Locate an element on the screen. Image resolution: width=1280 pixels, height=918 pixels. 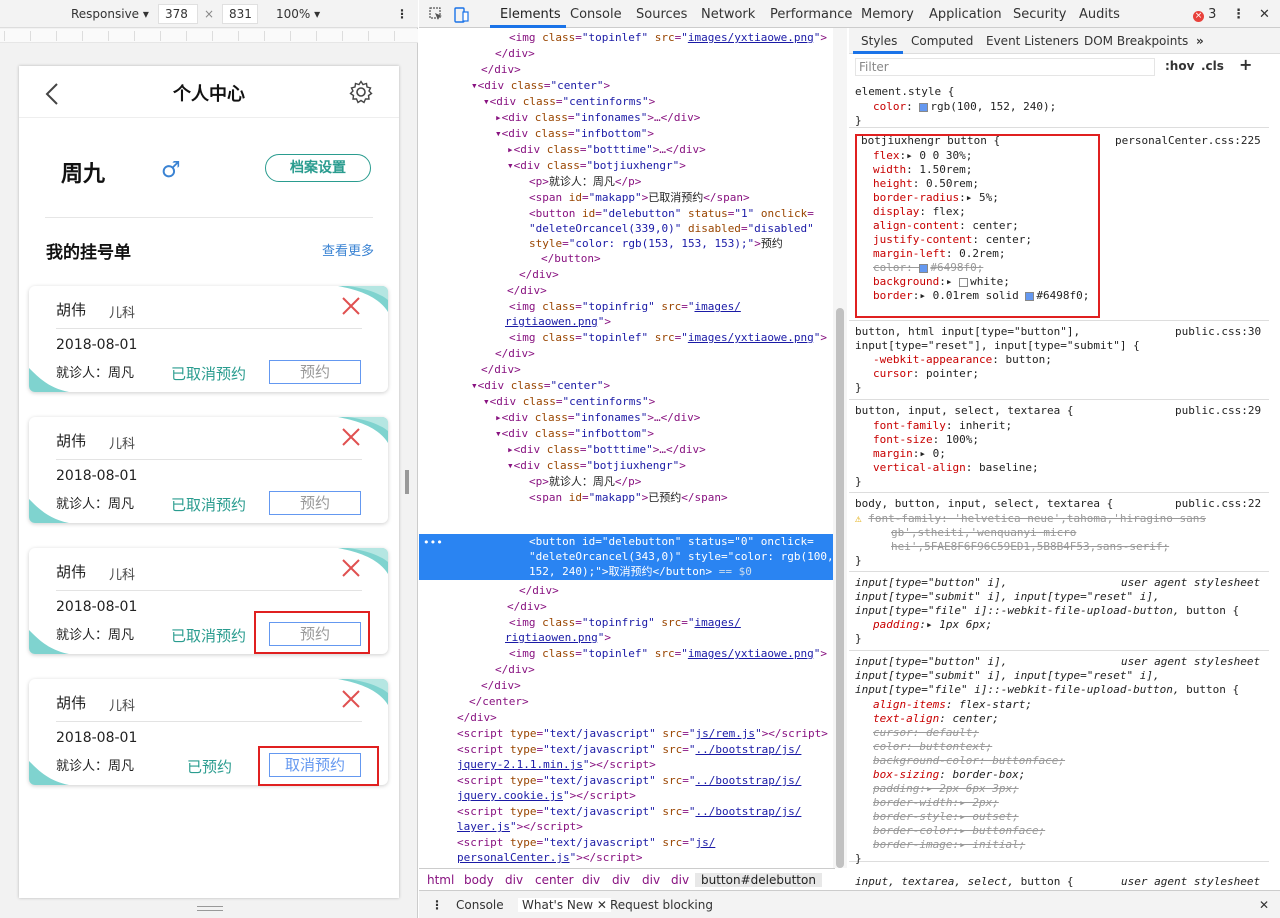
tab-styles: Styles is located at coordinates (879, 41).